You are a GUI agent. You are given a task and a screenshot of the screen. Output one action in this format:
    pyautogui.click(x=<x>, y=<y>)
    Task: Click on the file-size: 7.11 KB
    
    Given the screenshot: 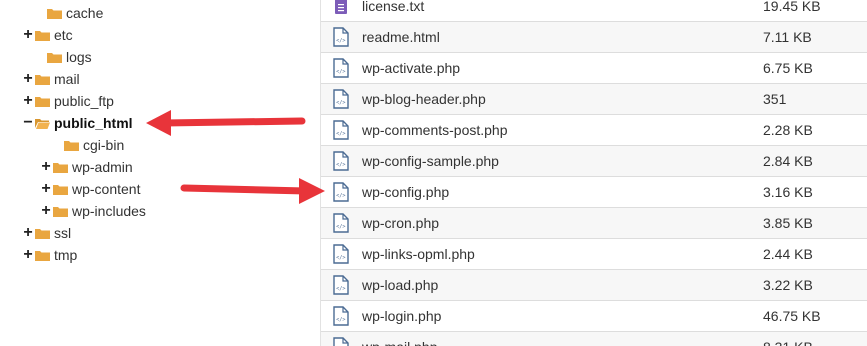 What is the action you would take?
    pyautogui.click(x=787, y=37)
    